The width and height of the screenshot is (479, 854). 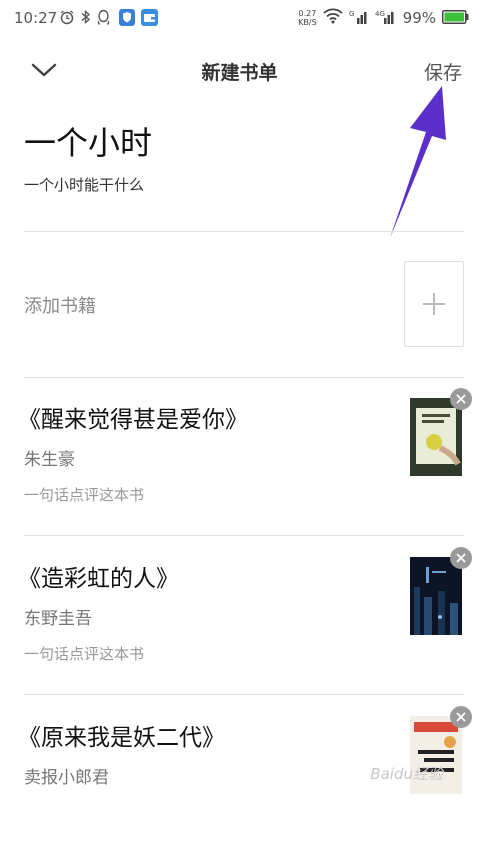 I want to click on page-title: 新建书单, so click(x=239, y=73).